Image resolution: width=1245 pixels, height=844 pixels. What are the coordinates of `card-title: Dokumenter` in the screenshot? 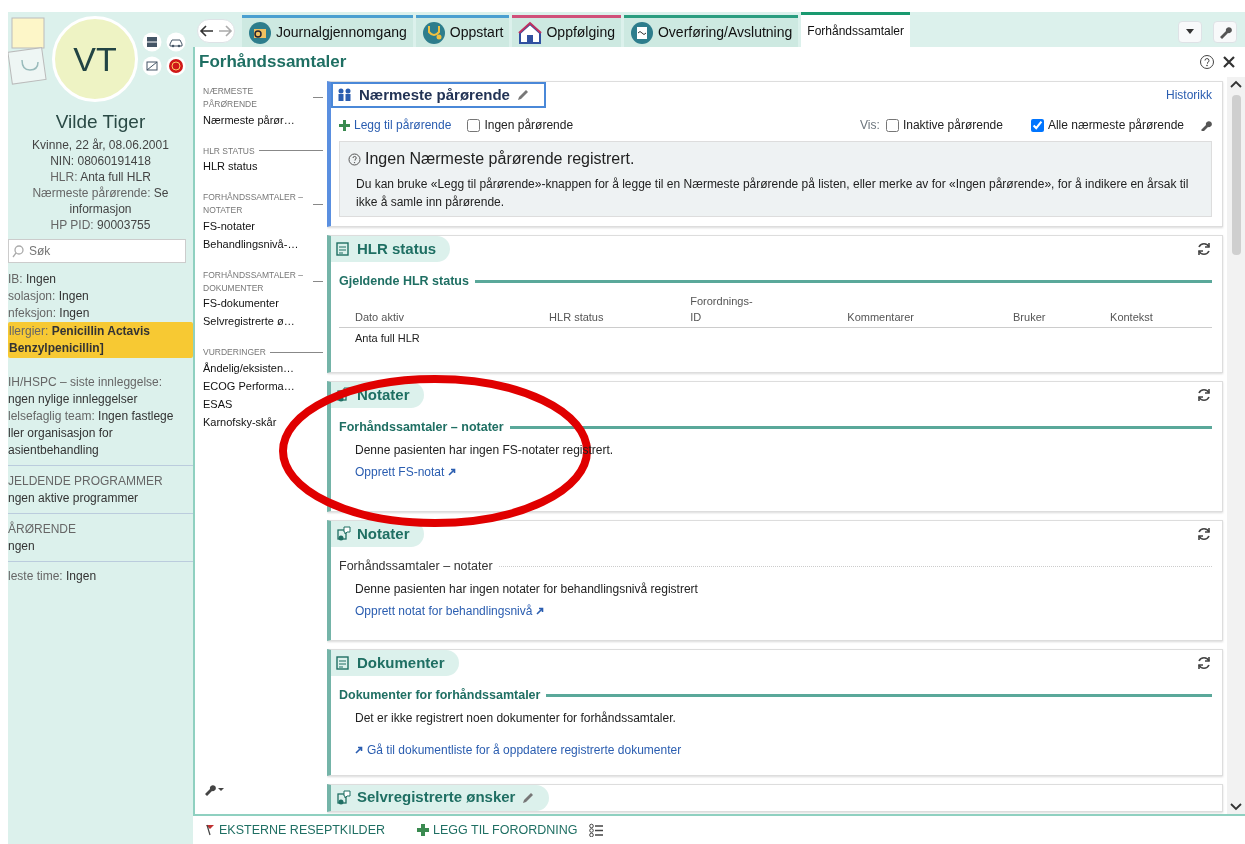 It's located at (395, 662).